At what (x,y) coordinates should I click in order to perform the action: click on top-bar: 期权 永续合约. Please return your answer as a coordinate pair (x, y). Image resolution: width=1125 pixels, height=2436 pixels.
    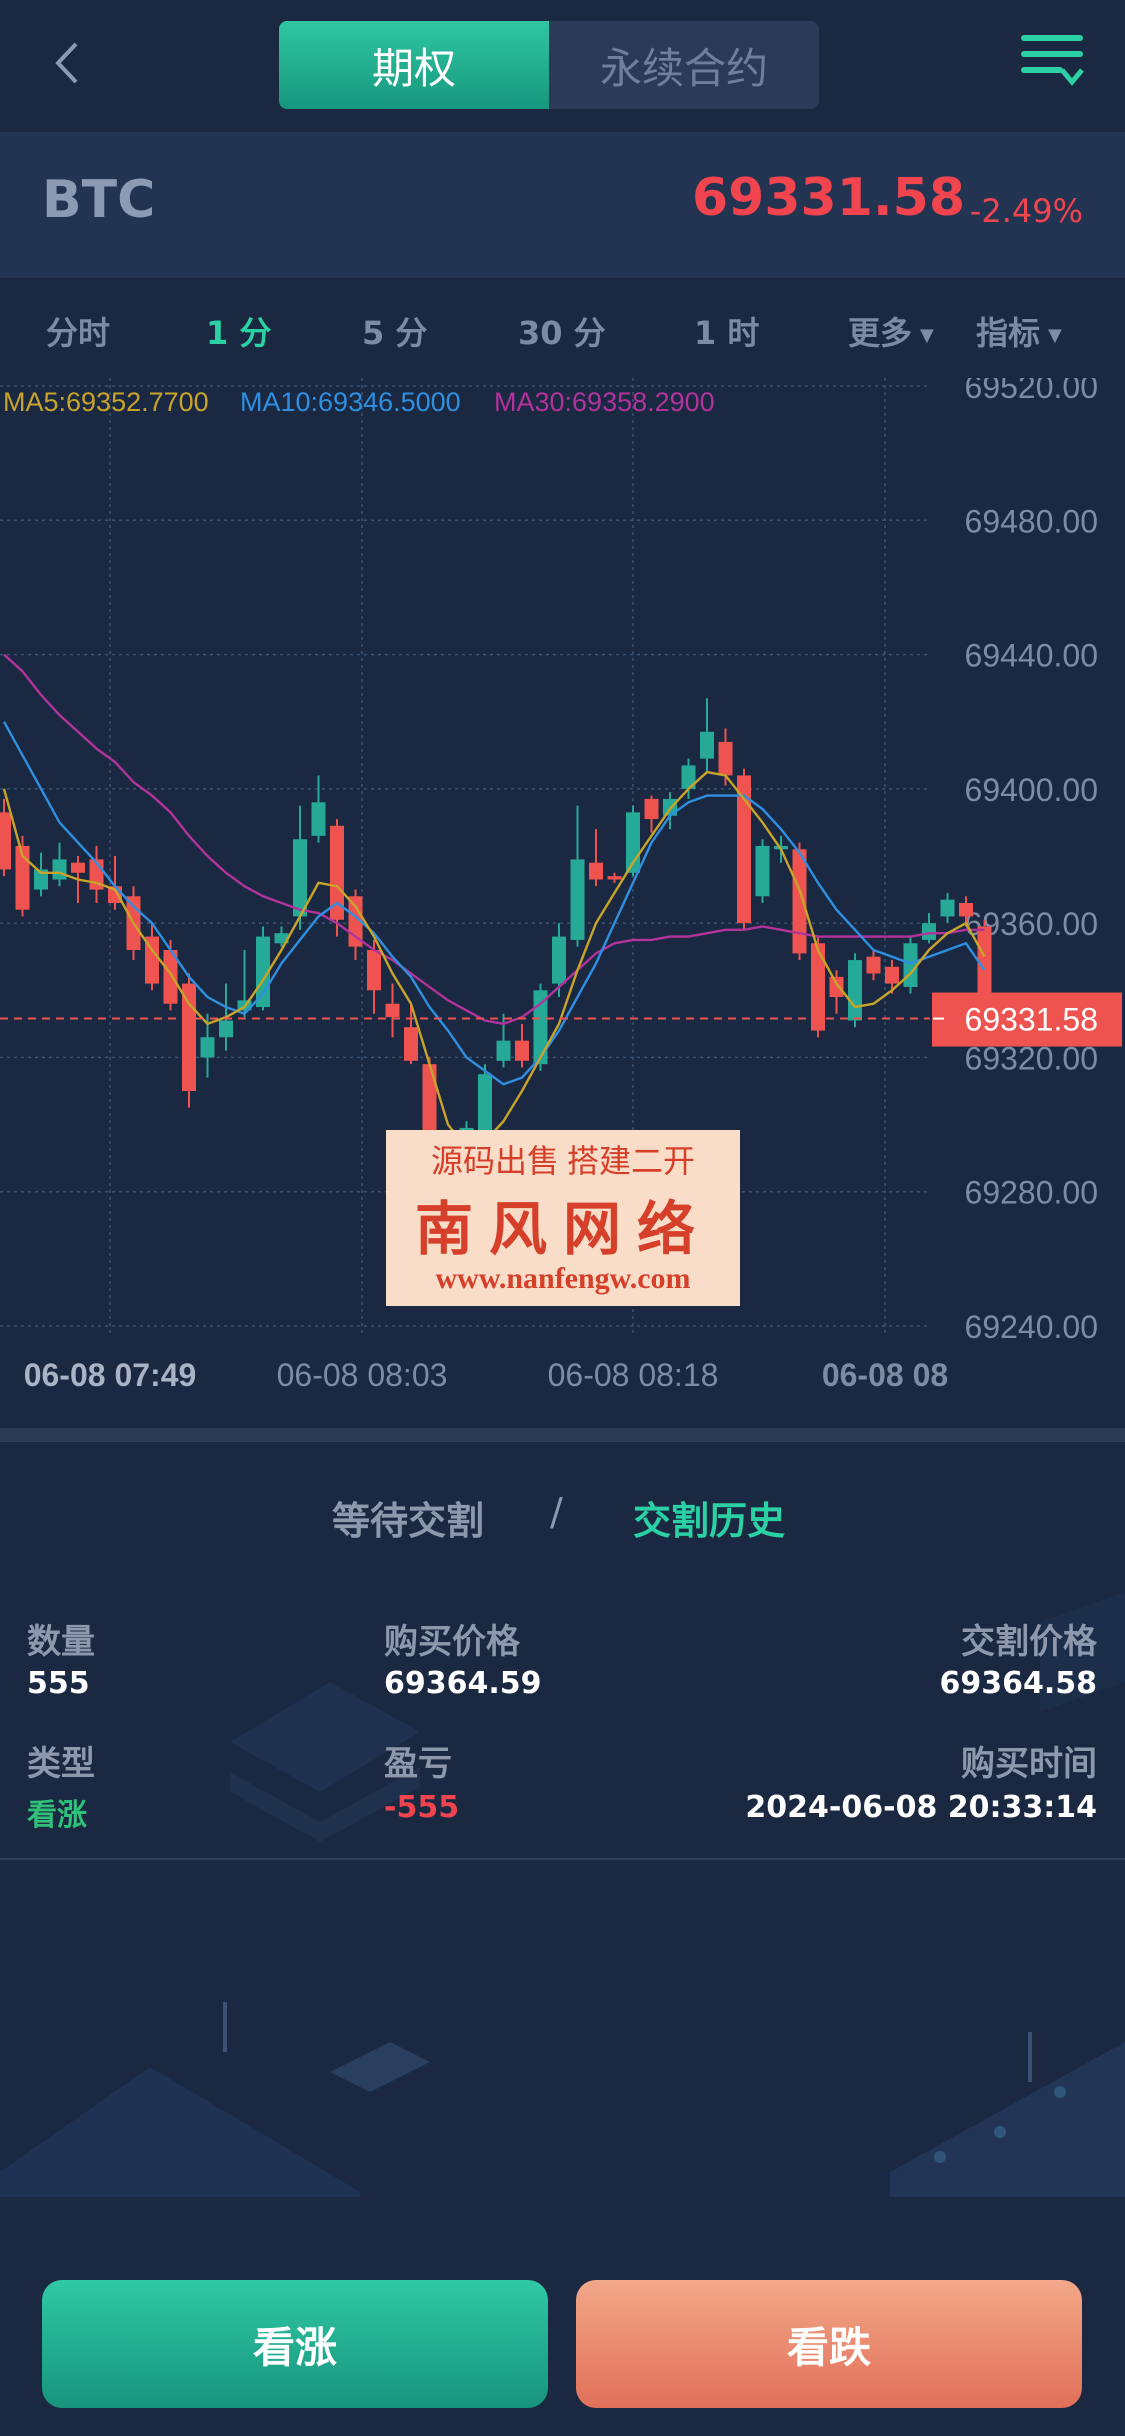
    Looking at the image, I should click on (562, 65).